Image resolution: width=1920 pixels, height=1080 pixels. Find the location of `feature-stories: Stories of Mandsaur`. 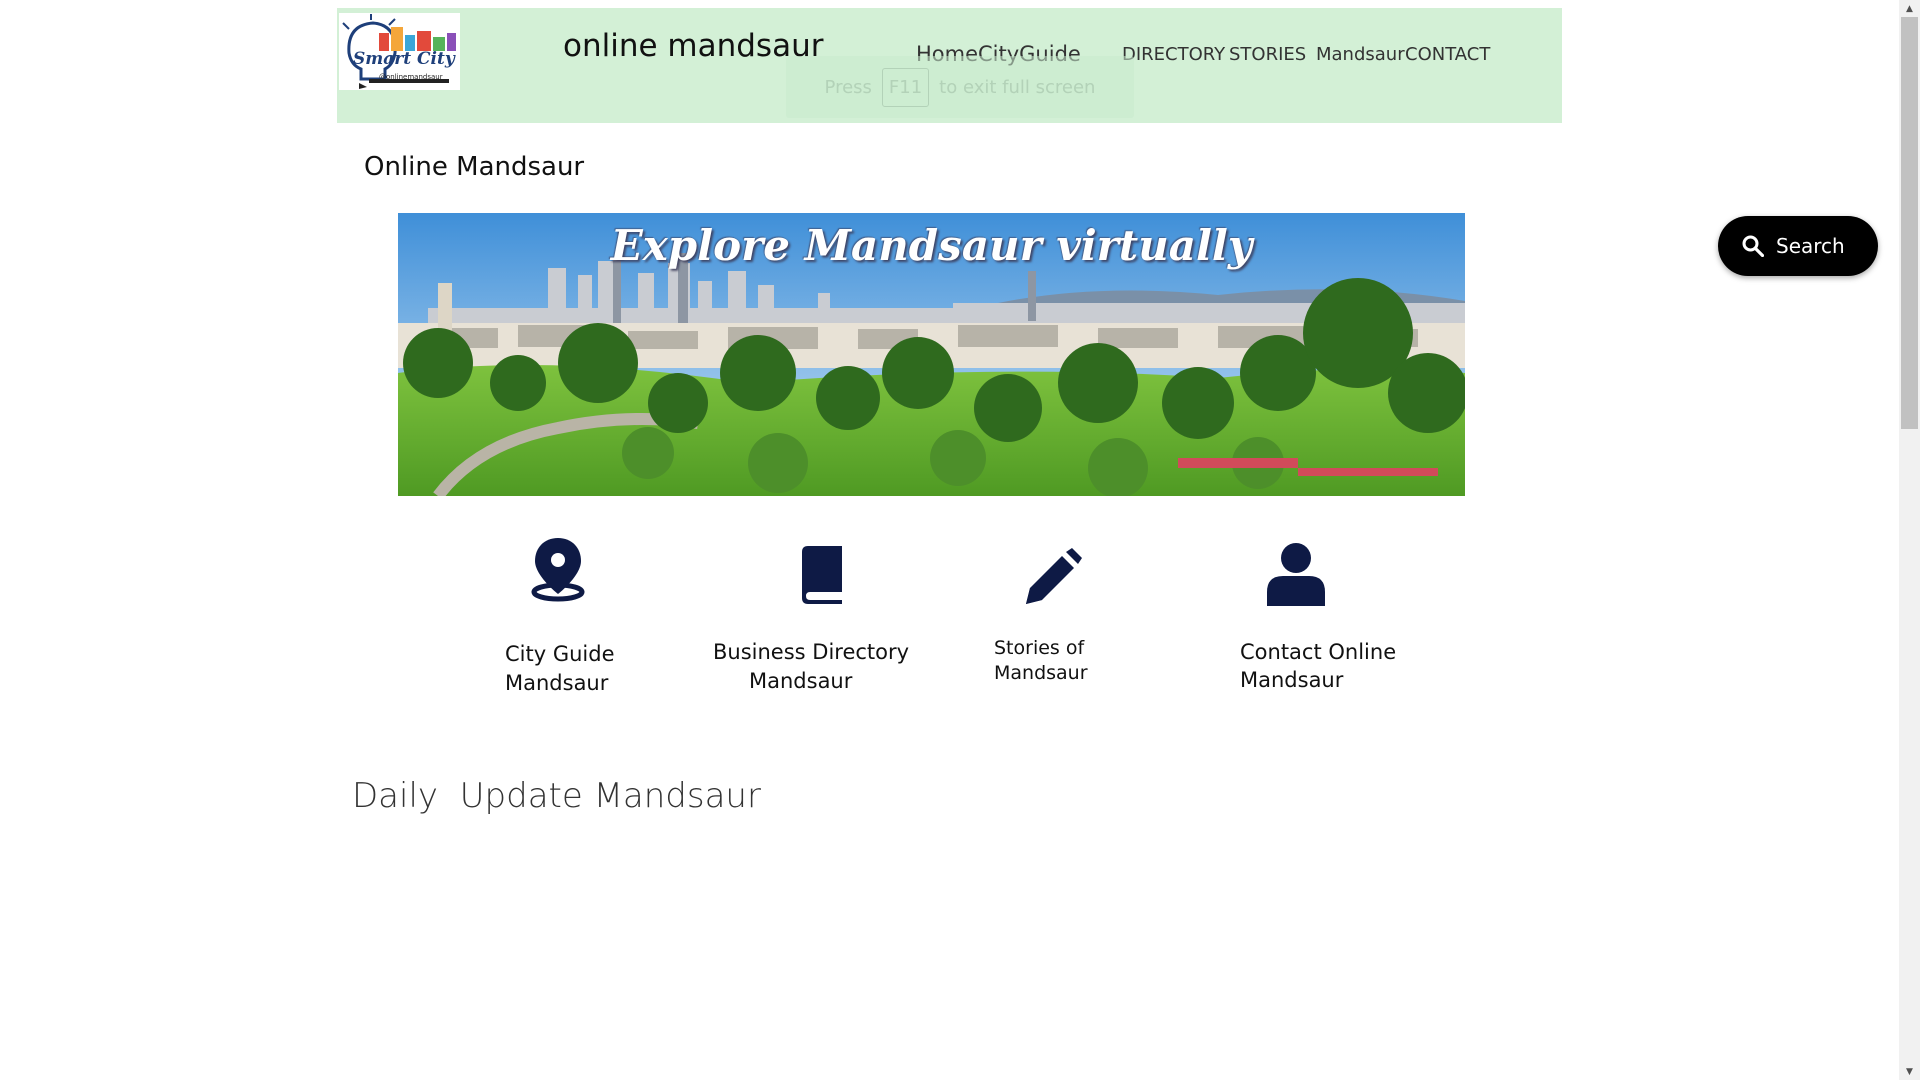

feature-stories: Stories of Mandsaur is located at coordinates (1074, 618).